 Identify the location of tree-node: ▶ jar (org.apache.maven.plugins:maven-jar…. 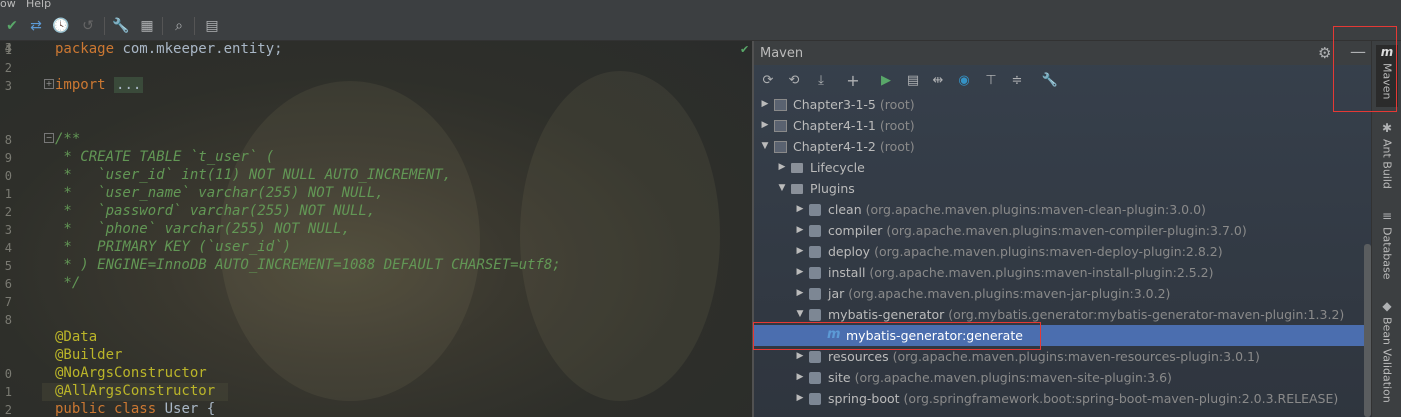
(1062, 293).